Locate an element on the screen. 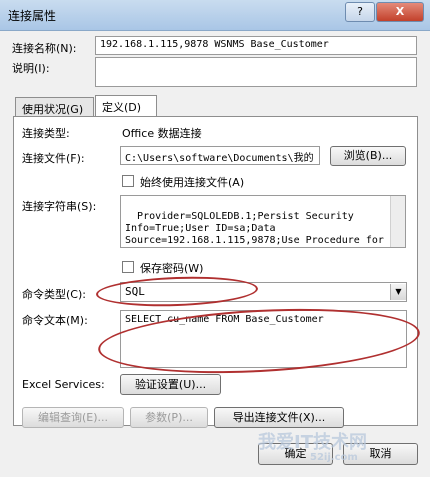 Image resolution: width=430 pixels, height=477 pixels. close-button: X is located at coordinates (400, 12).